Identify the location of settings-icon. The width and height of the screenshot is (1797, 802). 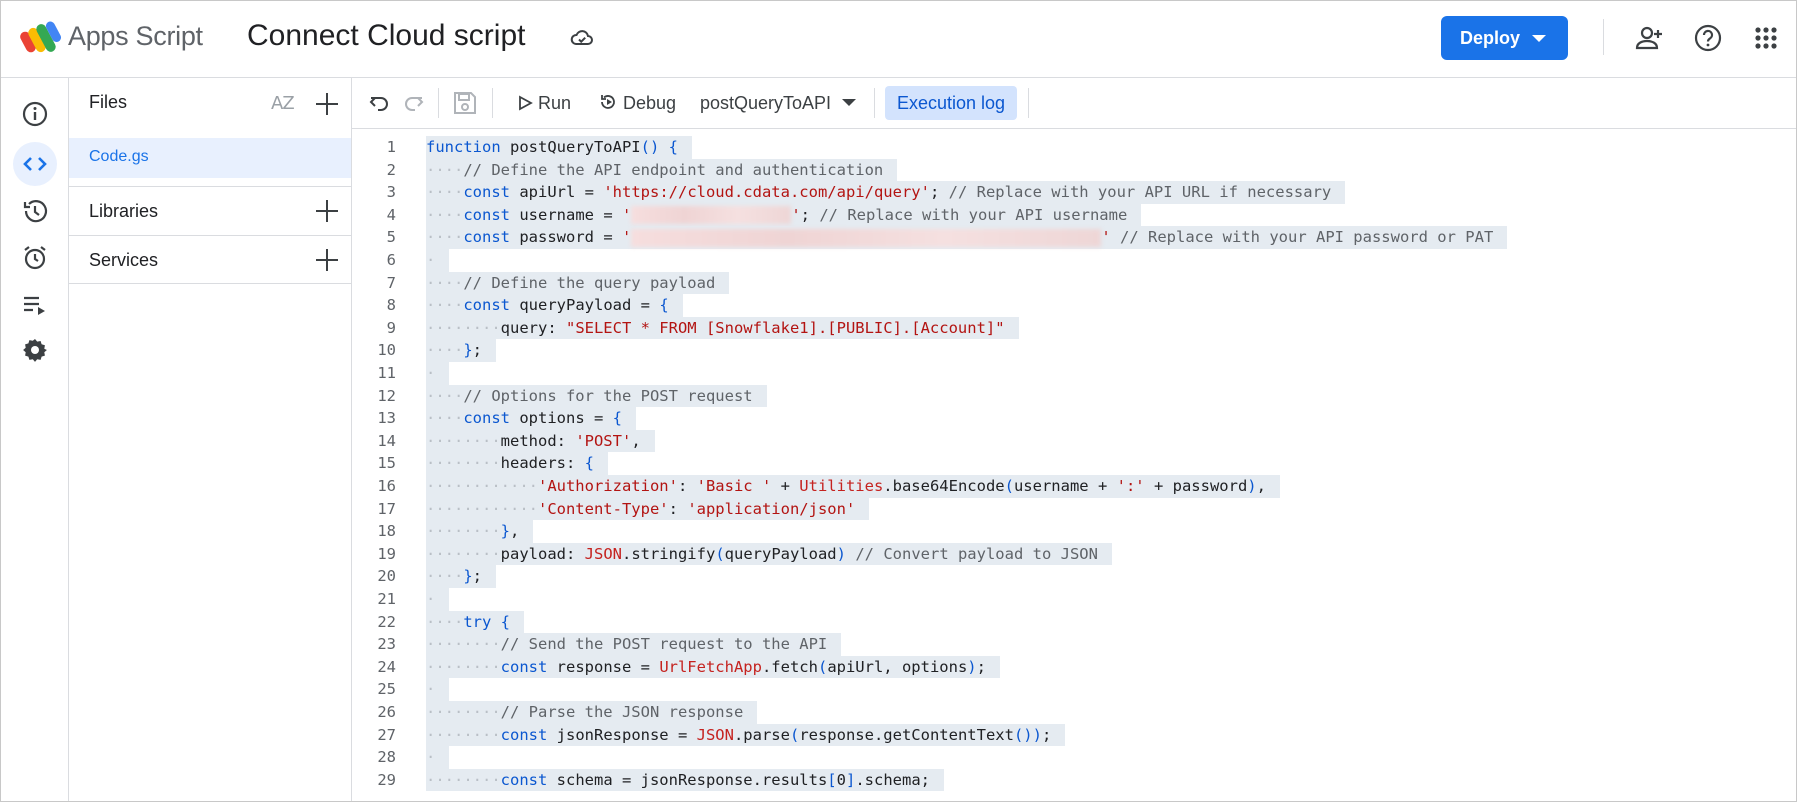
(35, 350).